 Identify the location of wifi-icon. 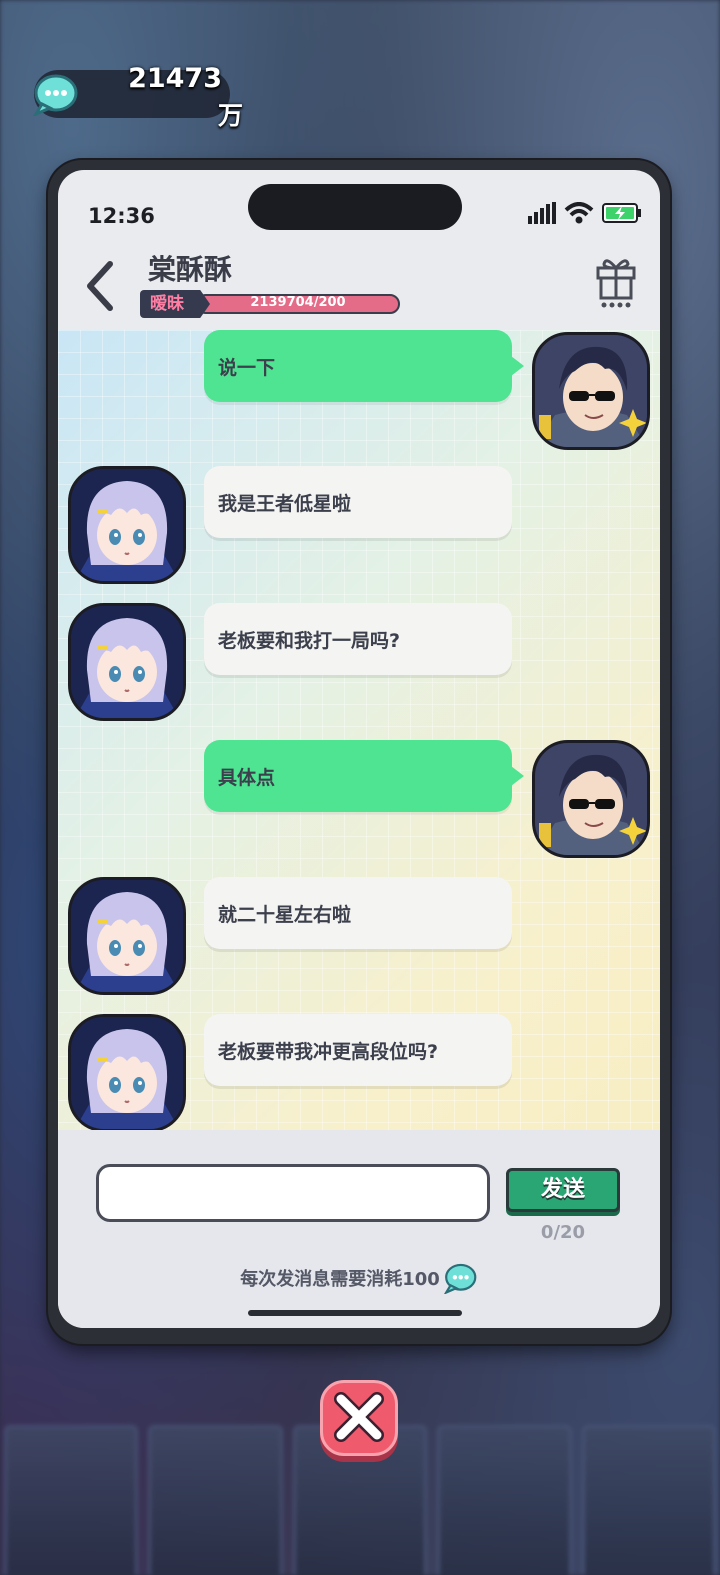
(579, 213).